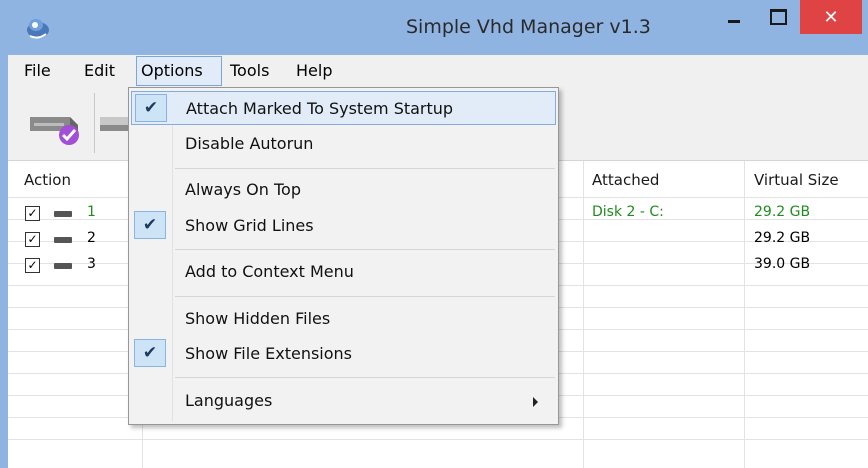  Describe the element at coordinates (99, 70) in the screenshot. I see `menu-edit: Edit` at that location.